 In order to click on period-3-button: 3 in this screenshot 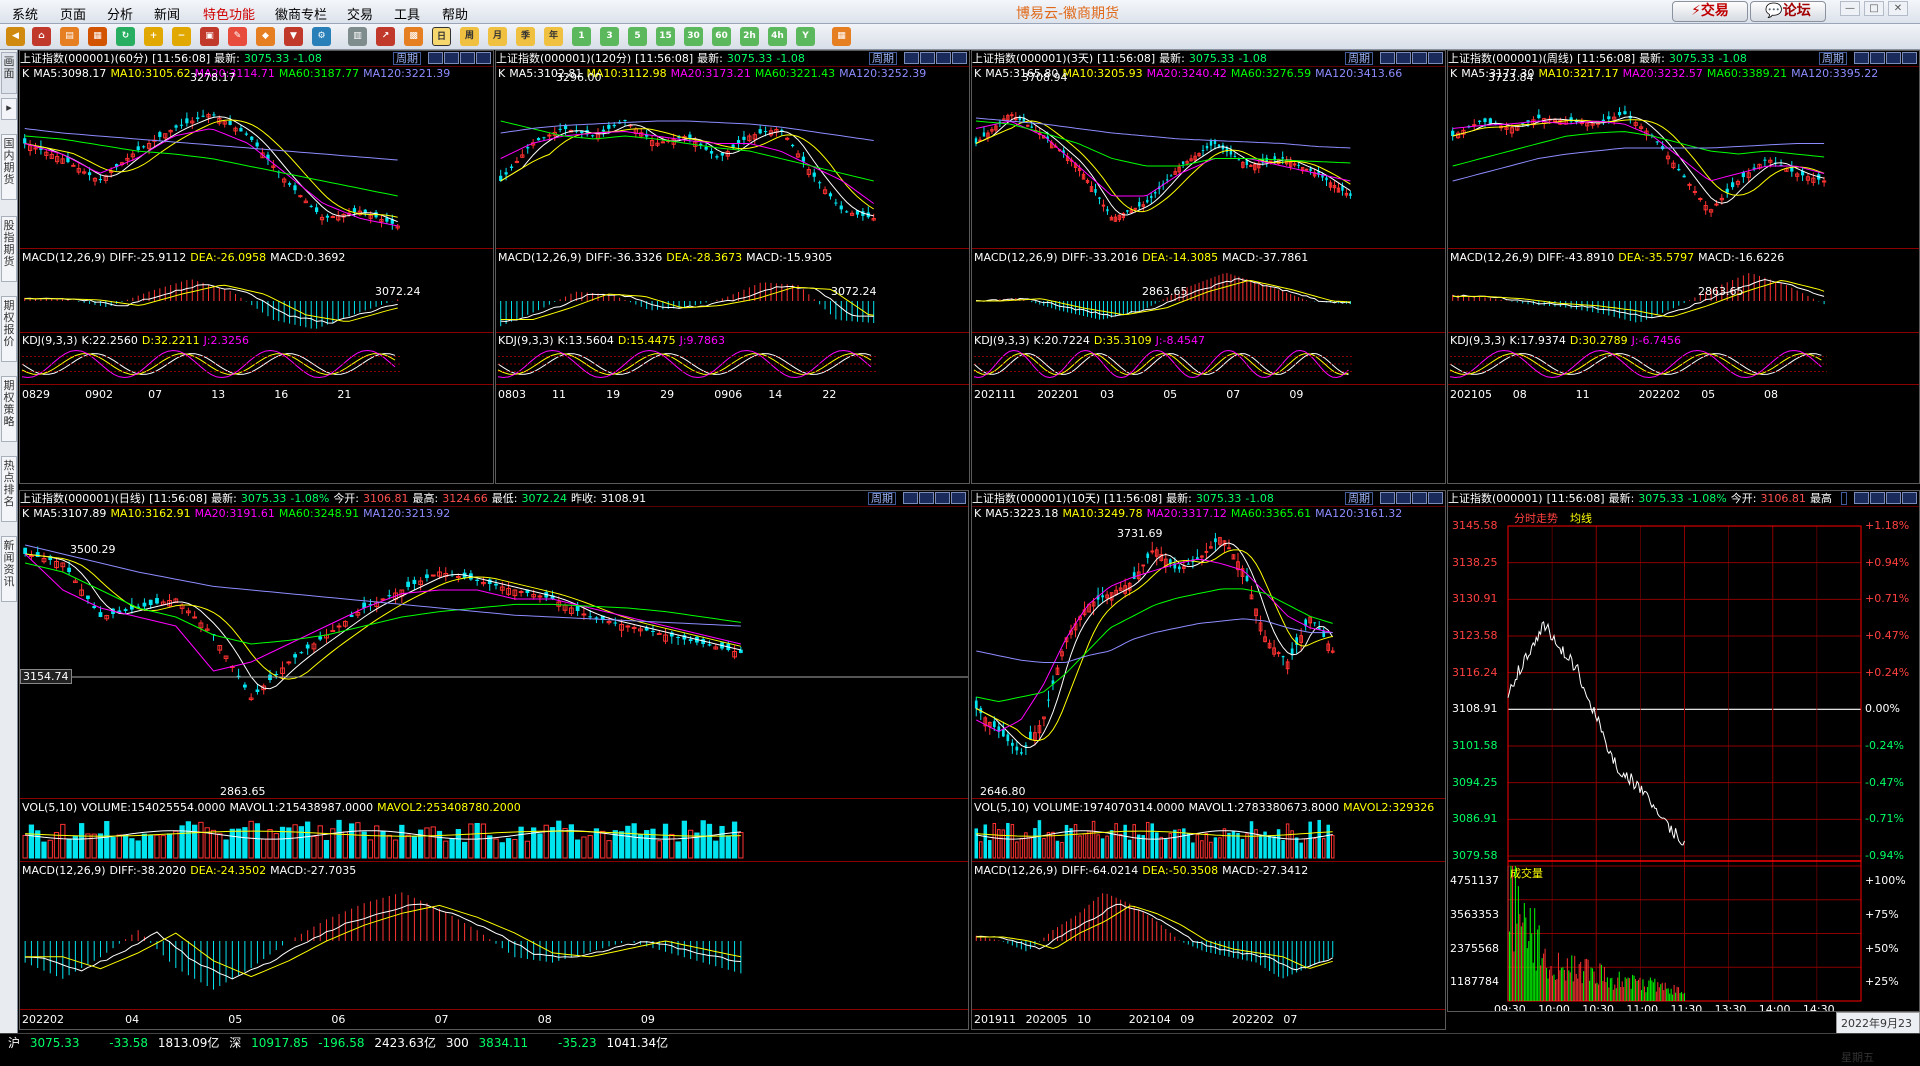, I will do `click(609, 36)`.